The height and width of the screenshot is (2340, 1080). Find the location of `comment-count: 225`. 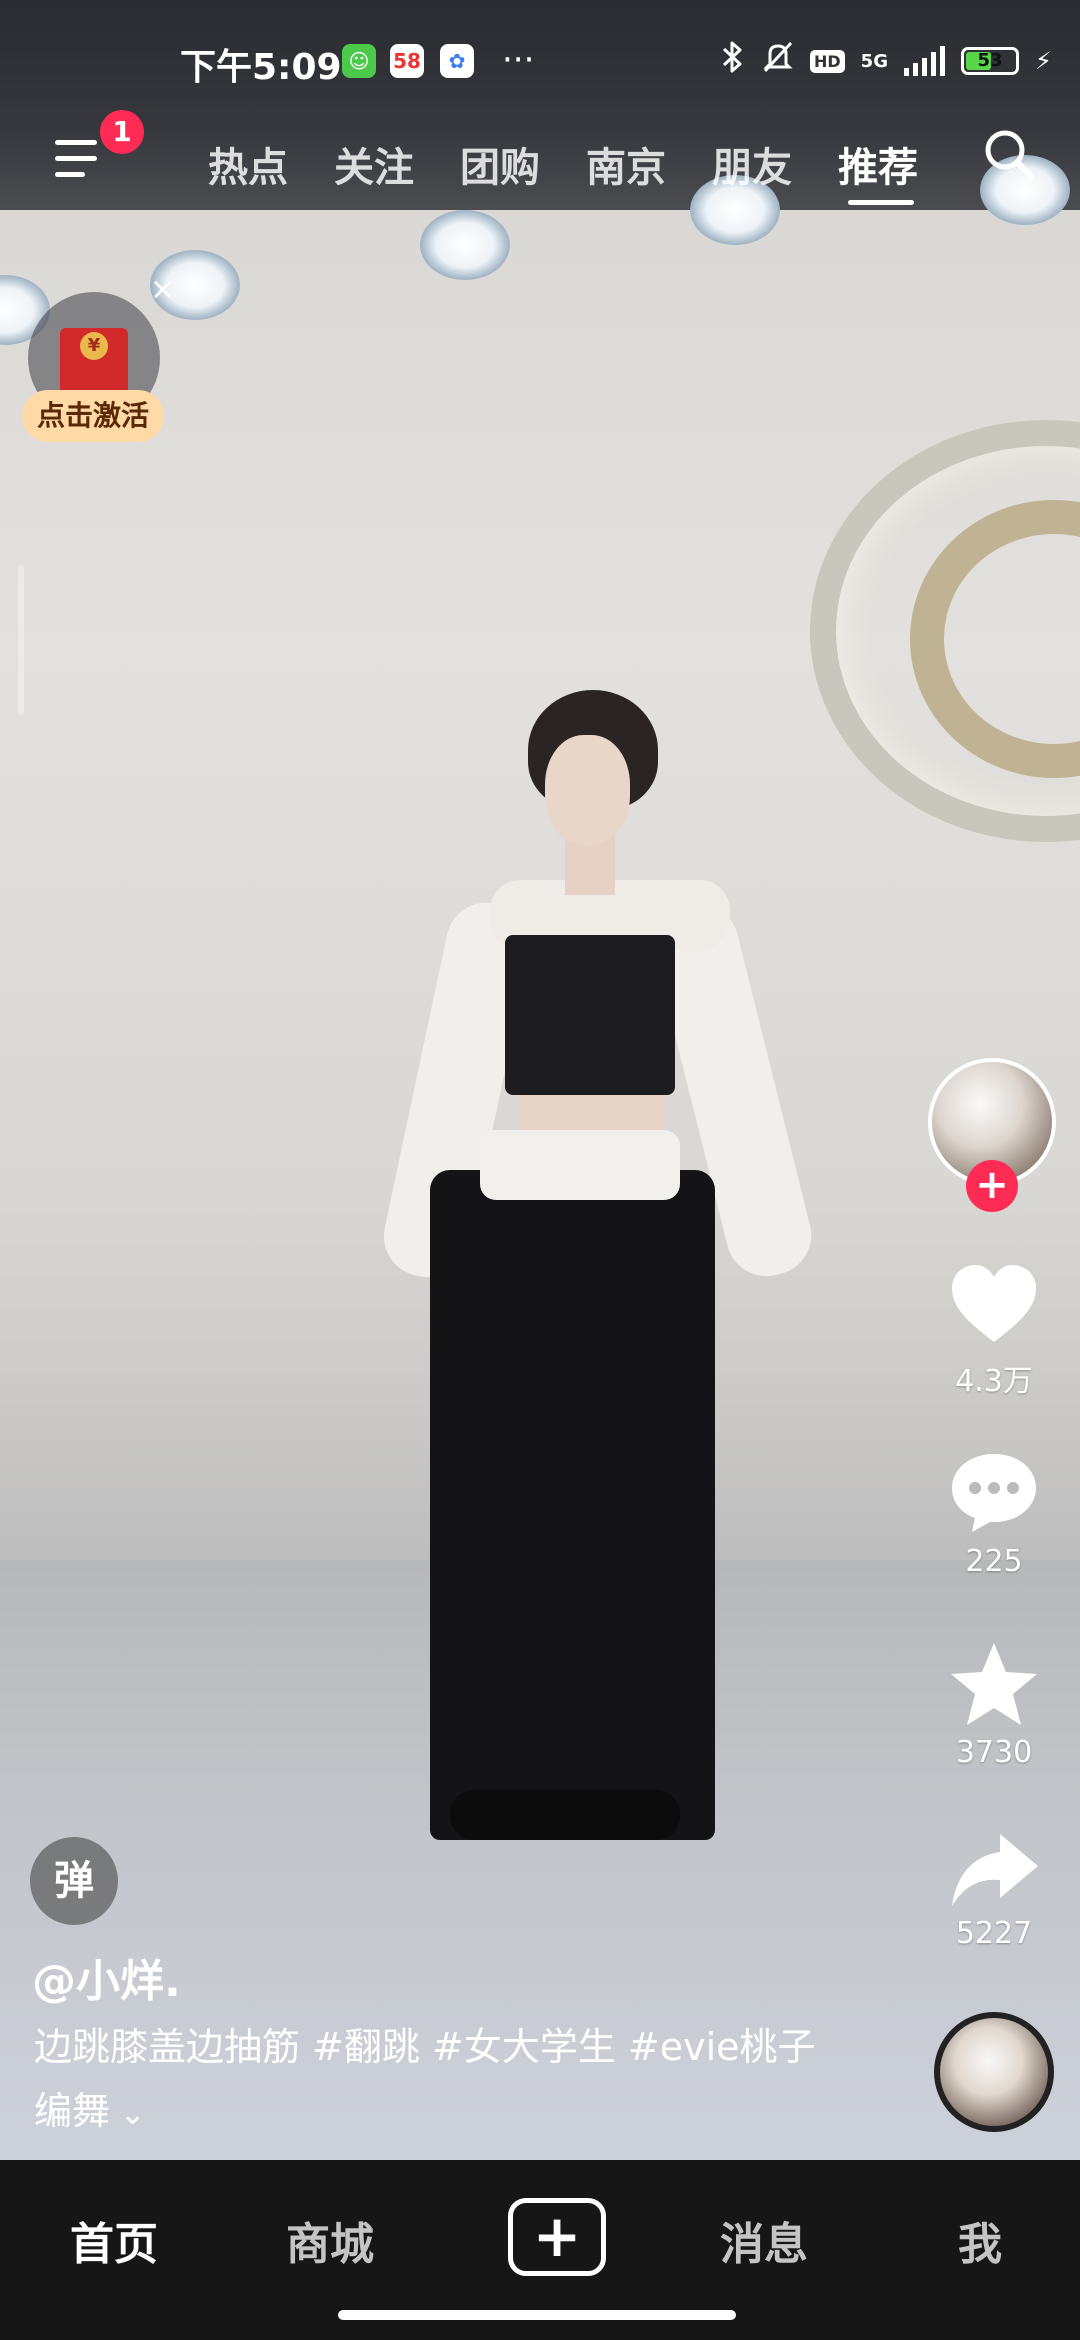

comment-count: 225 is located at coordinates (994, 1561).